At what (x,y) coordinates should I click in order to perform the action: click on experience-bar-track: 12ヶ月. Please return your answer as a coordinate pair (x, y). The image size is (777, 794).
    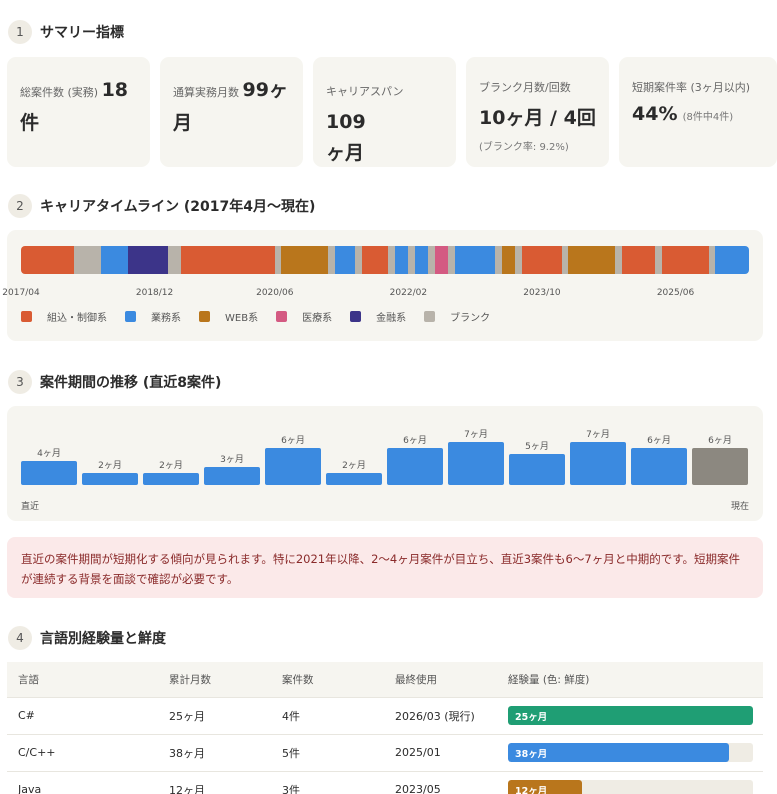
    Looking at the image, I should click on (630, 787).